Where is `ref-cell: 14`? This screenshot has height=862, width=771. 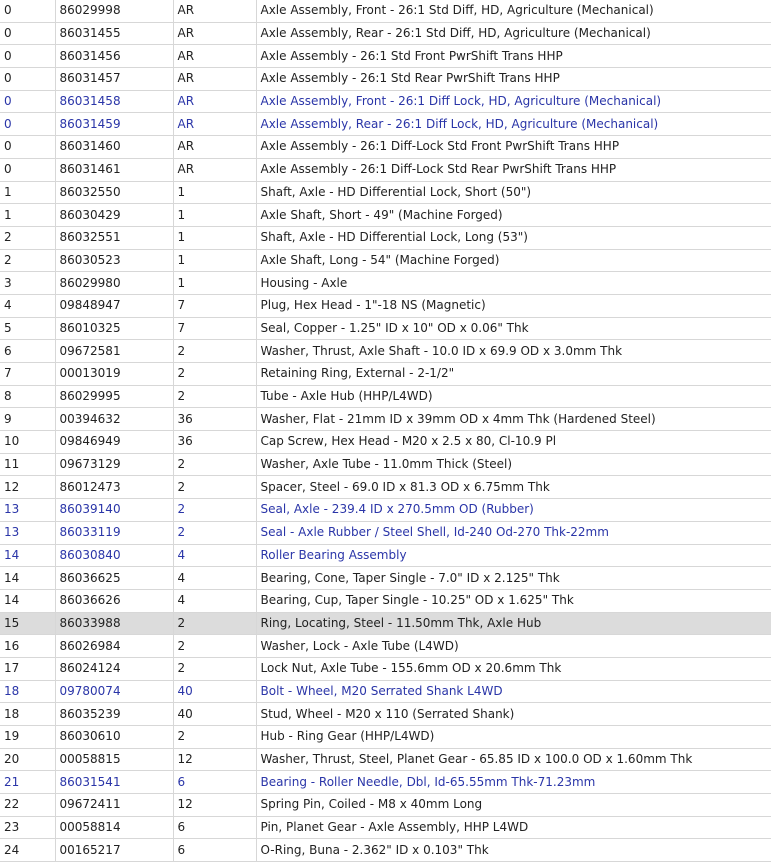
ref-cell: 14 is located at coordinates (28, 556).